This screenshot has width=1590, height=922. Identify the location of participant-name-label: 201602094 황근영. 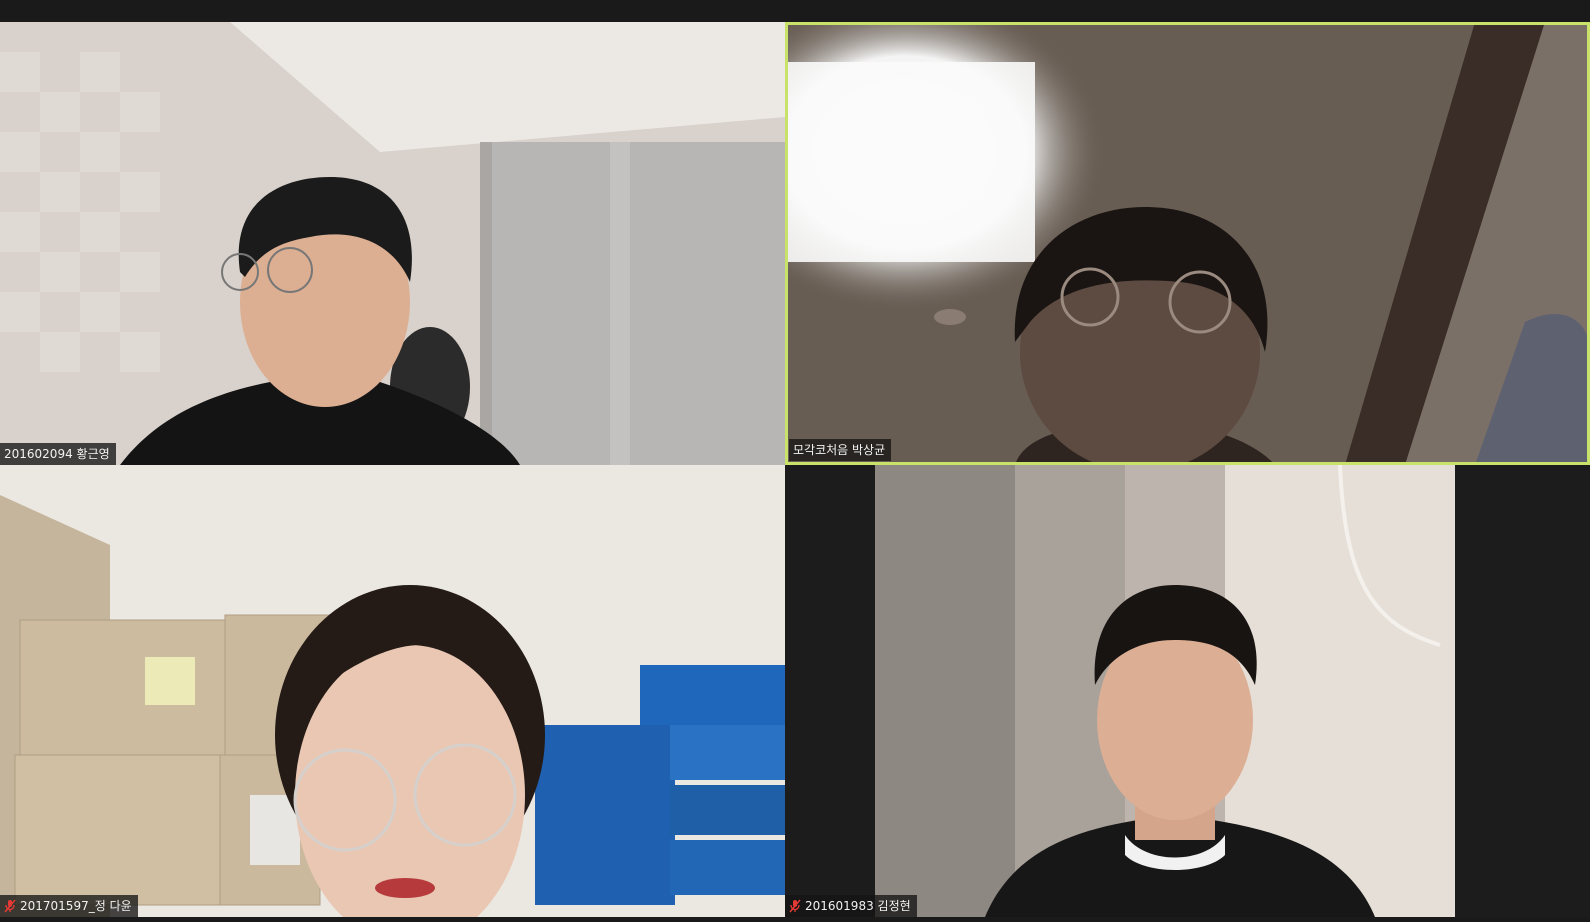
(58, 454).